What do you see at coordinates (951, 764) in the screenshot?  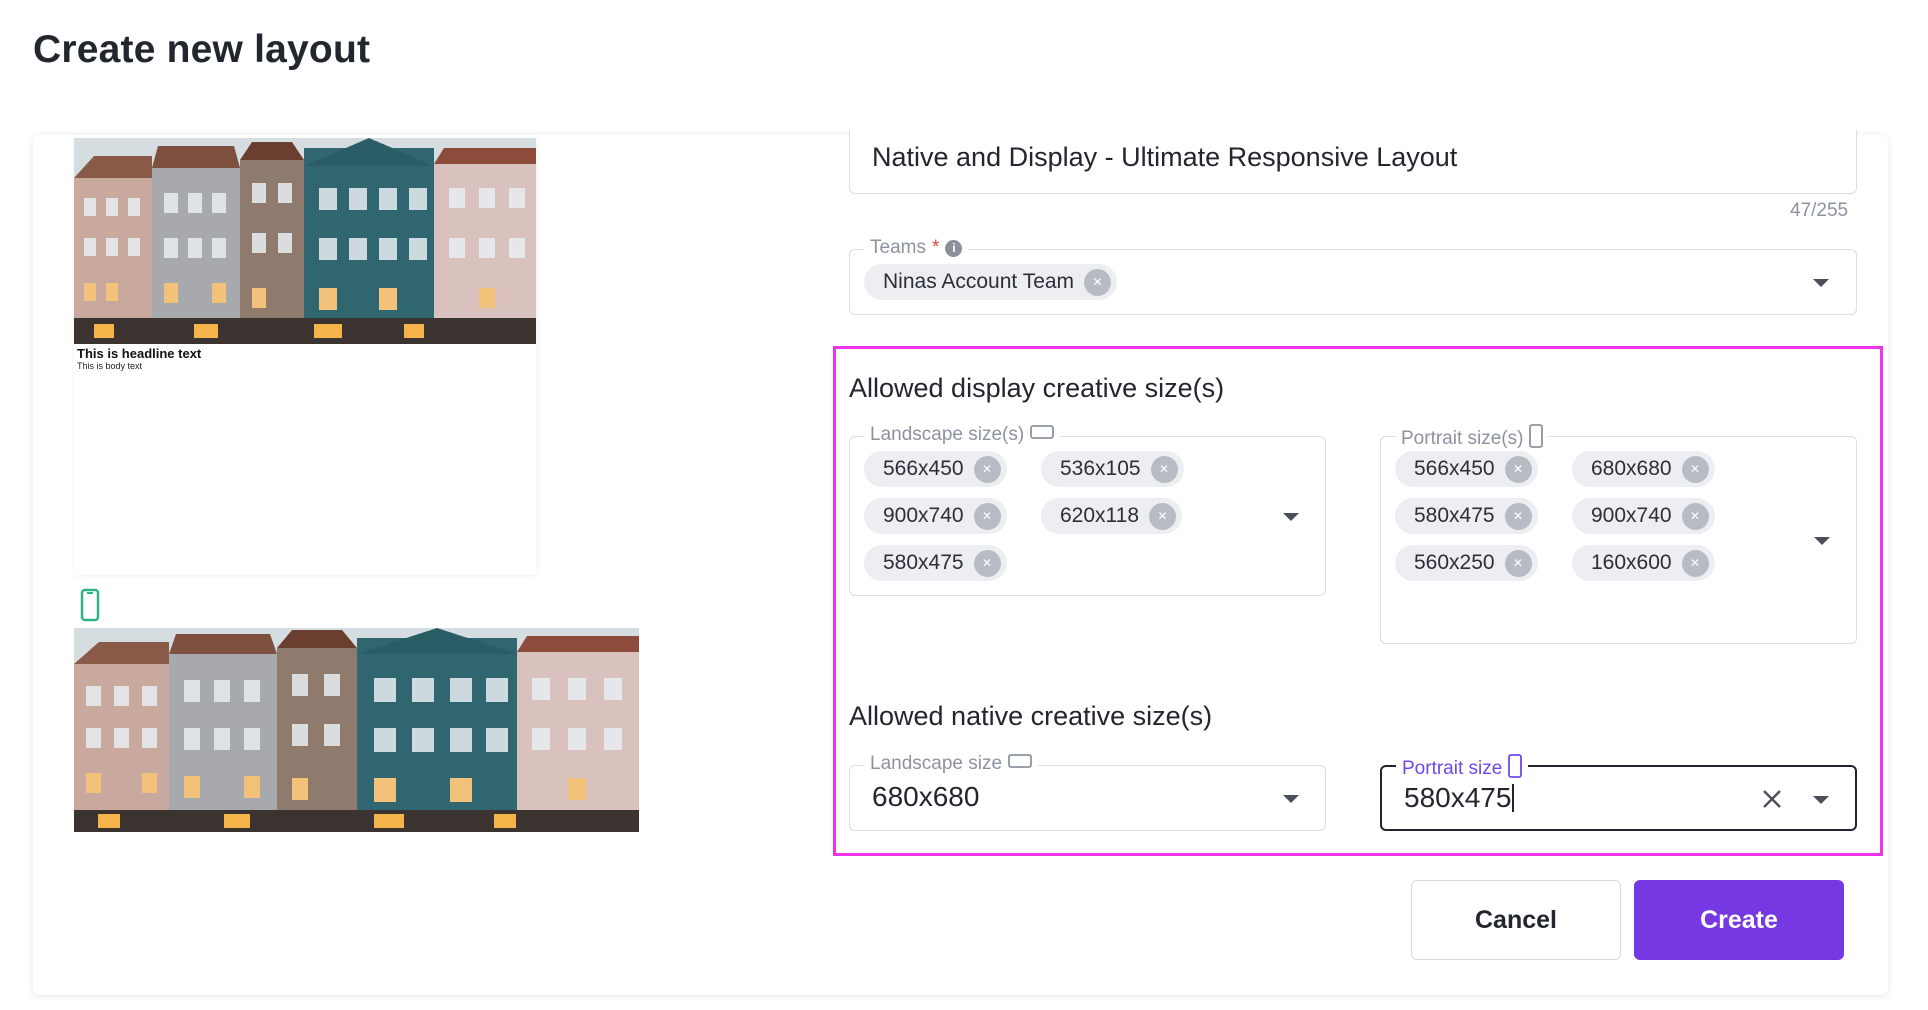 I see `landscape-size-label: Landscape size` at bounding box center [951, 764].